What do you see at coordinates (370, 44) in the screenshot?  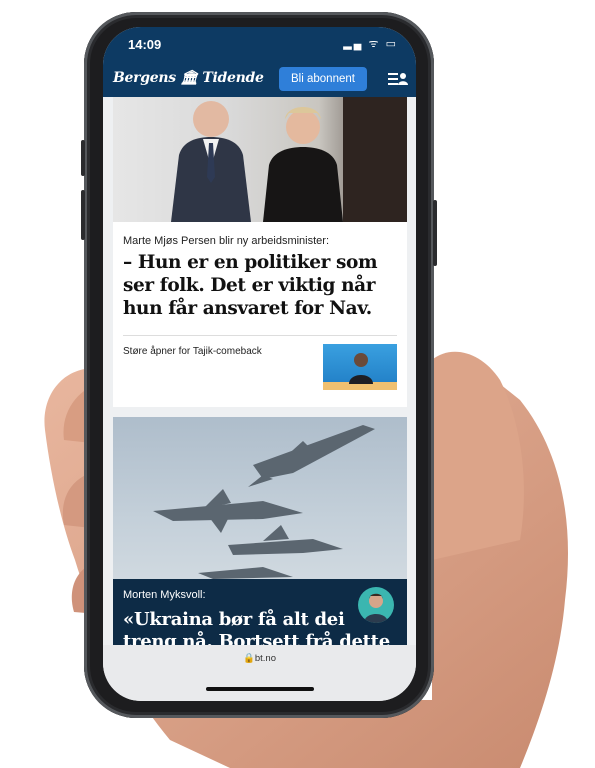 I see `status-icons: ▂▄ ᯤ ▭` at bounding box center [370, 44].